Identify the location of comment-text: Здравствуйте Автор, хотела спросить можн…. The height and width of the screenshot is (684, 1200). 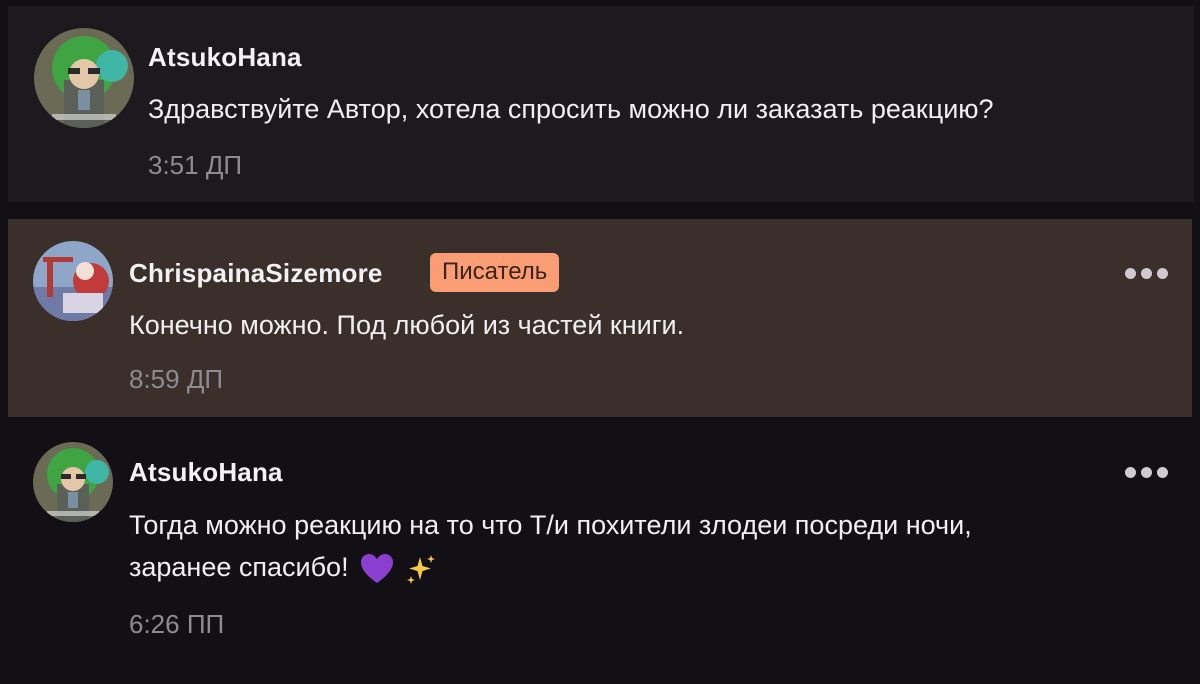
(571, 109).